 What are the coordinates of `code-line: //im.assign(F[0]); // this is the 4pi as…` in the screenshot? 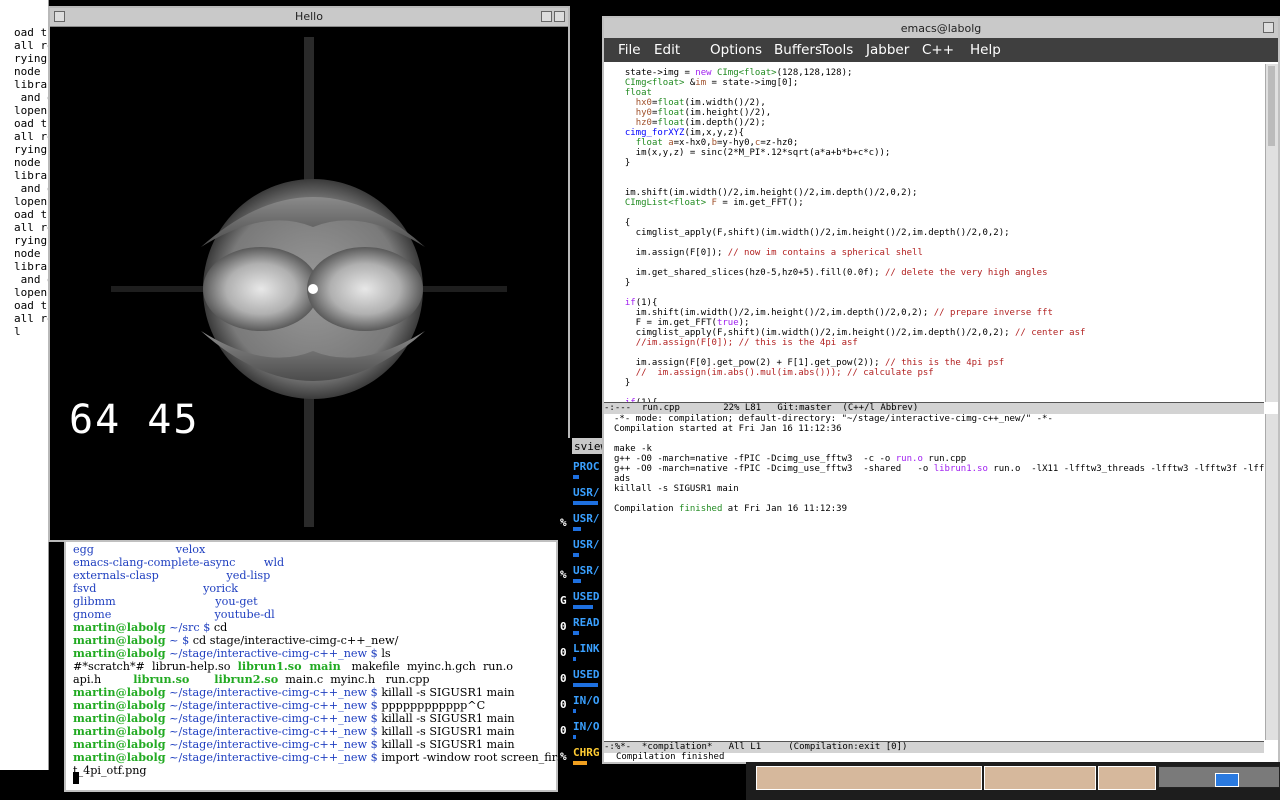 It's located at (939, 343).